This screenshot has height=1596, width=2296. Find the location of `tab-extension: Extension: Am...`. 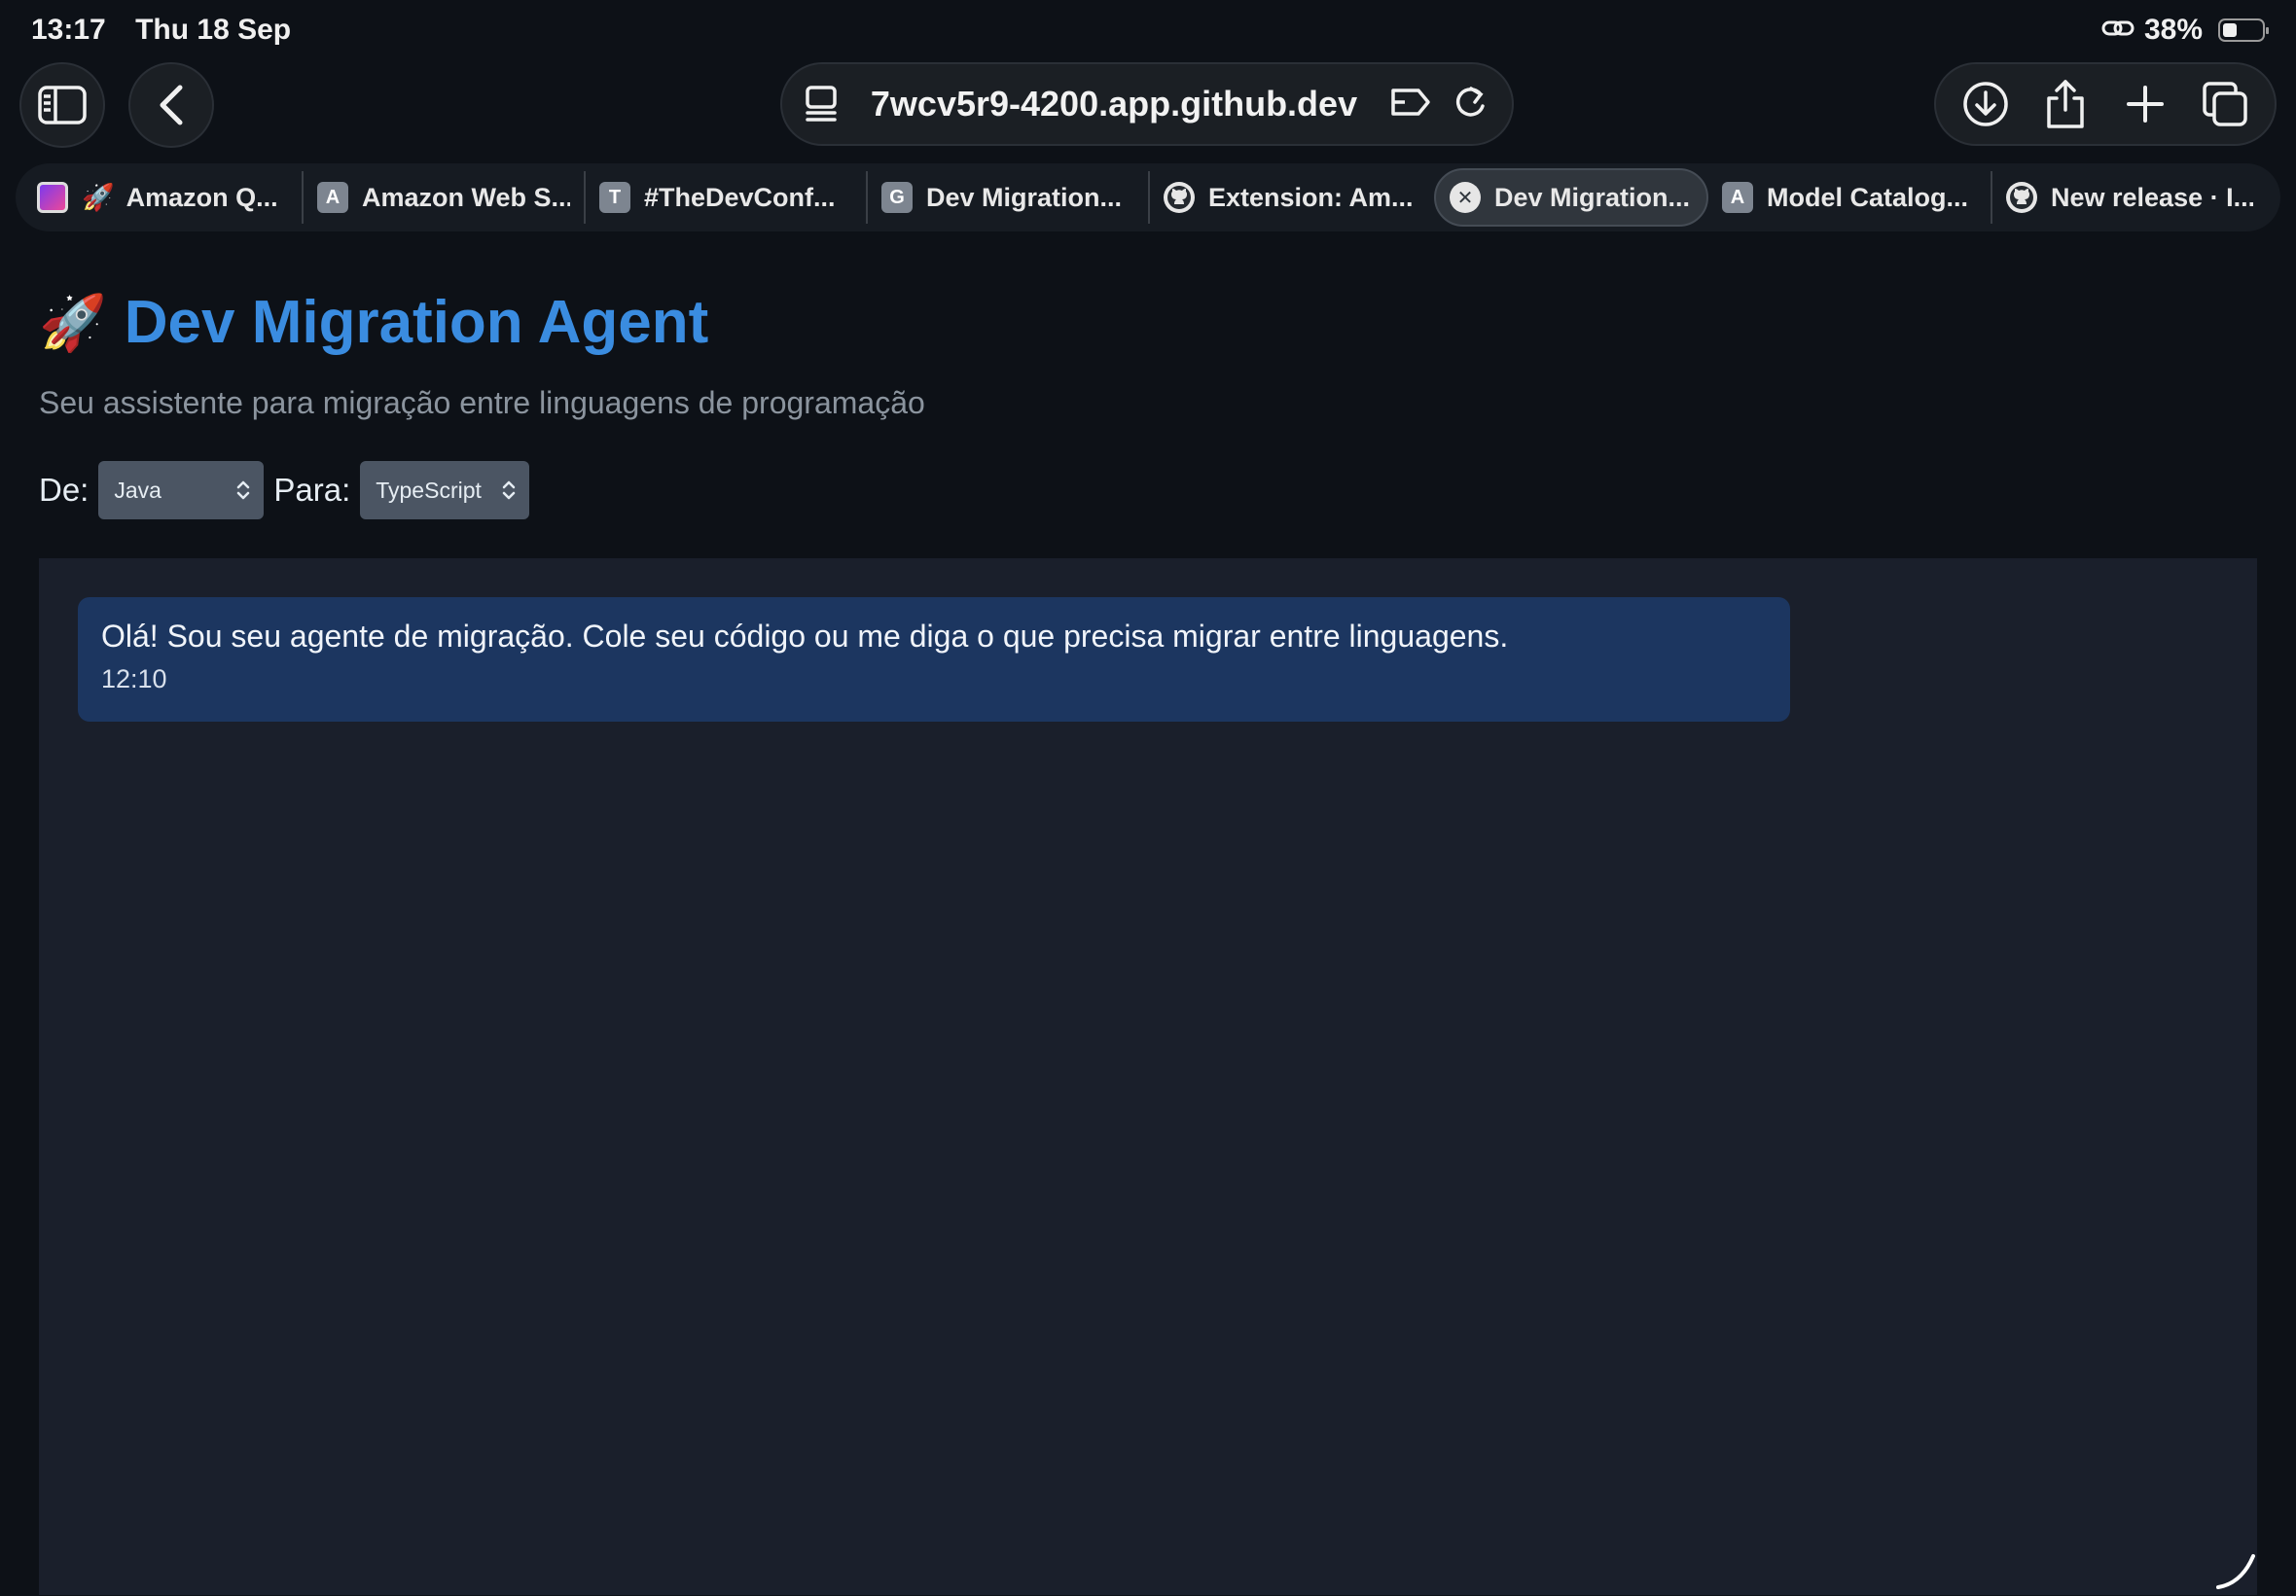

tab-extension: Extension: Am... is located at coordinates (1291, 197).